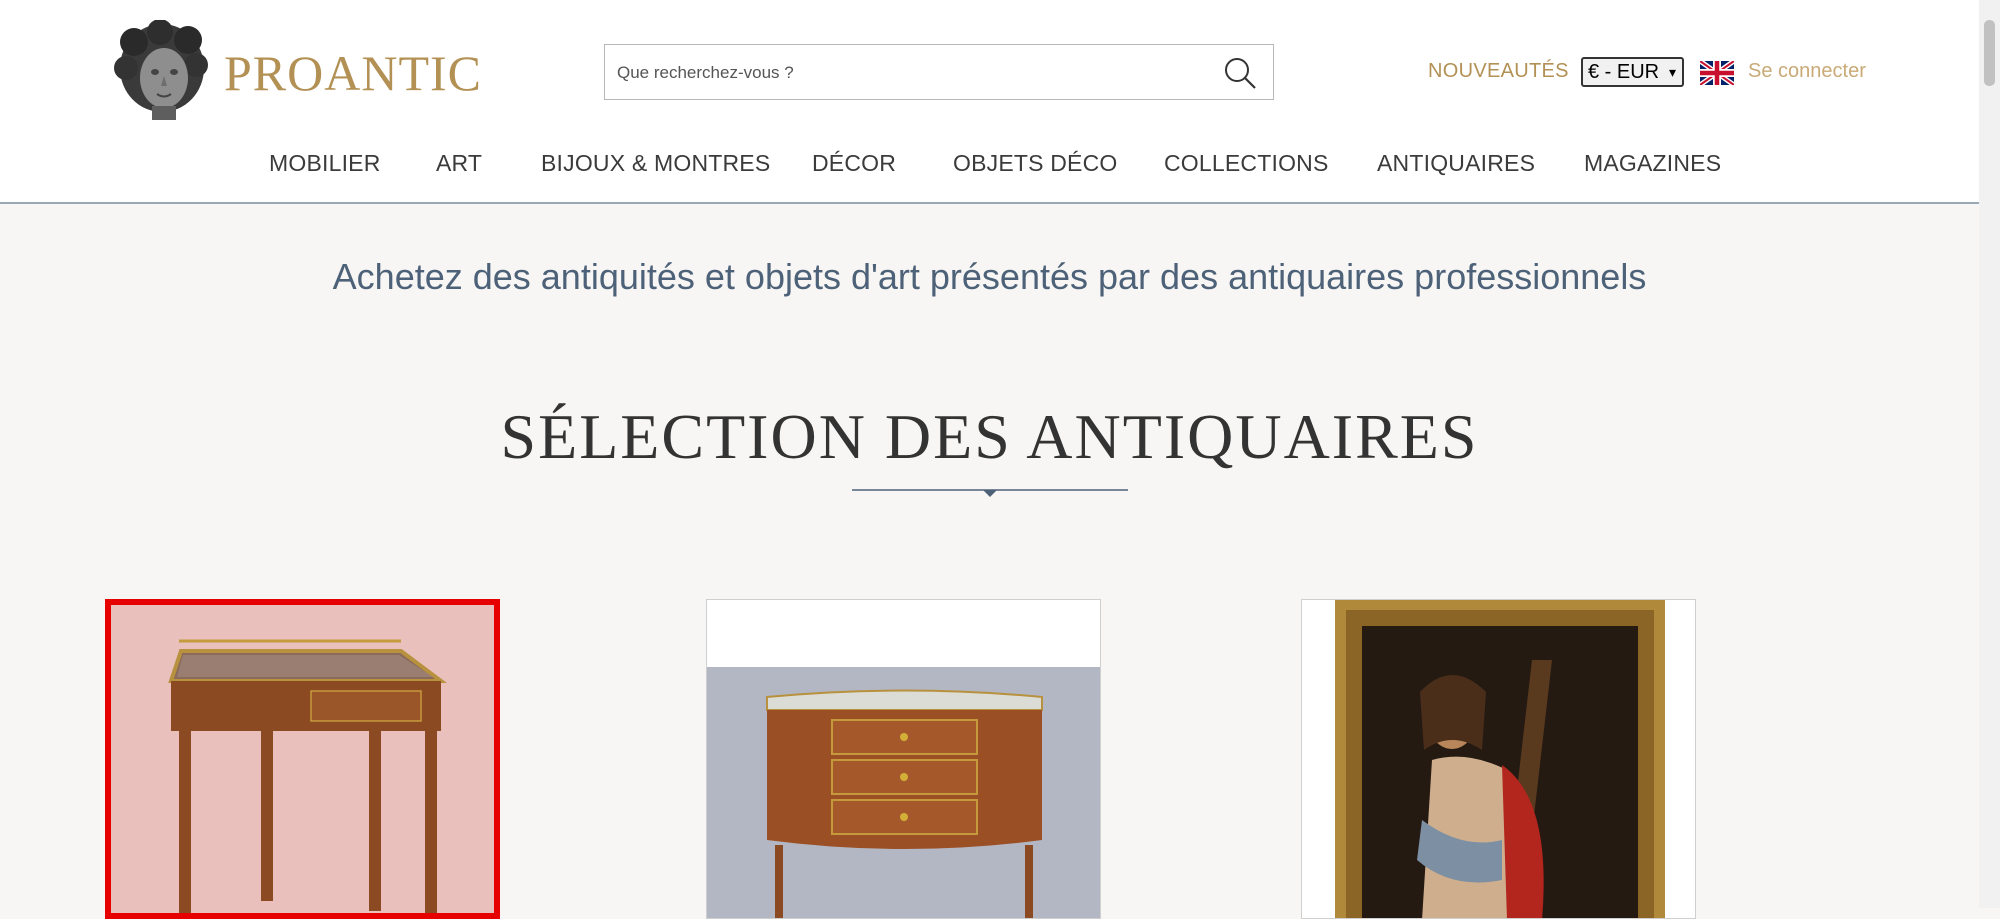 The height and width of the screenshot is (919, 2000). Describe the element at coordinates (655, 163) in the screenshot. I see `nav-item-bijoux-montres: BIJOUX & MONTRES` at that location.